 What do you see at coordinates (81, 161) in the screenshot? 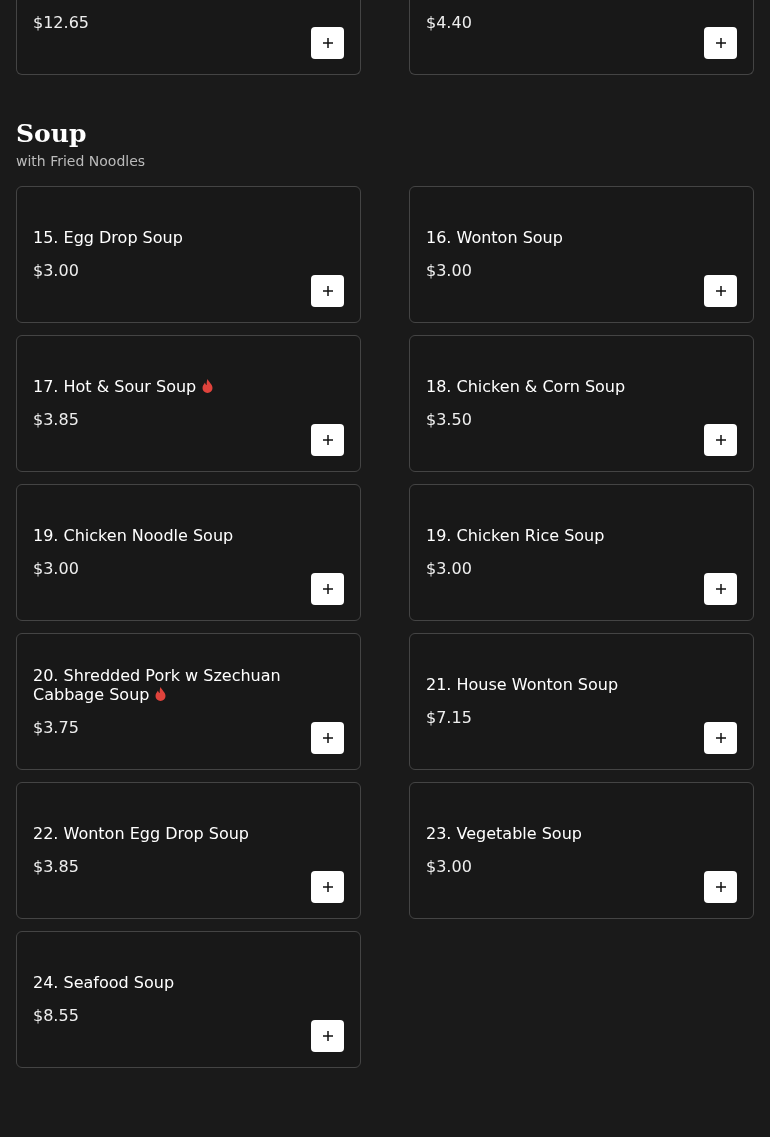
I see `section-subtitle: with Fried Noodles` at bounding box center [81, 161].